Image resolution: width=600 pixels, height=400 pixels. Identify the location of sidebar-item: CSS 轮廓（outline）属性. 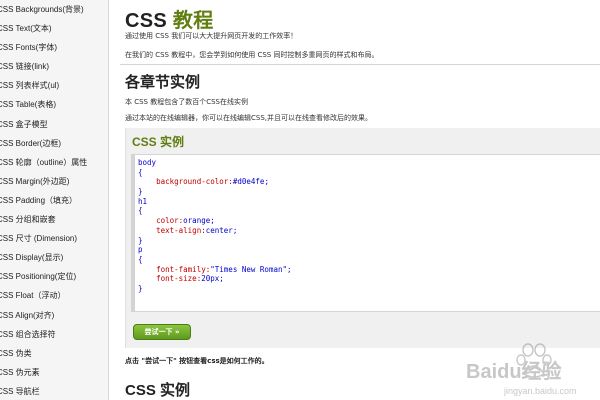
(54, 162).